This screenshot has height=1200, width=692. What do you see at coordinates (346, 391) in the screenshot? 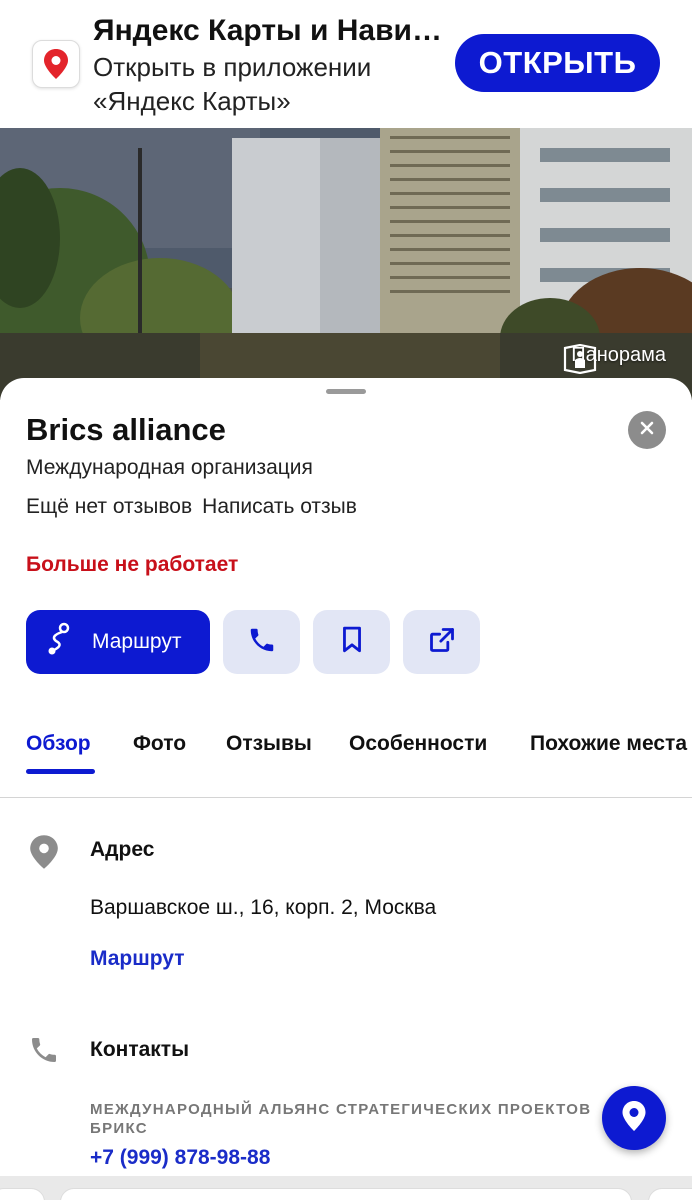
I see `drag-handle` at bounding box center [346, 391].